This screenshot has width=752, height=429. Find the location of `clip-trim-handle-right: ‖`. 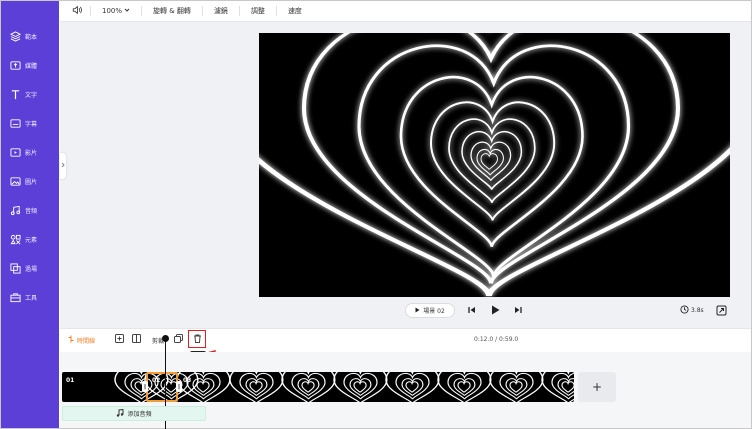

clip-trim-handle-right: ‖ is located at coordinates (179, 386).